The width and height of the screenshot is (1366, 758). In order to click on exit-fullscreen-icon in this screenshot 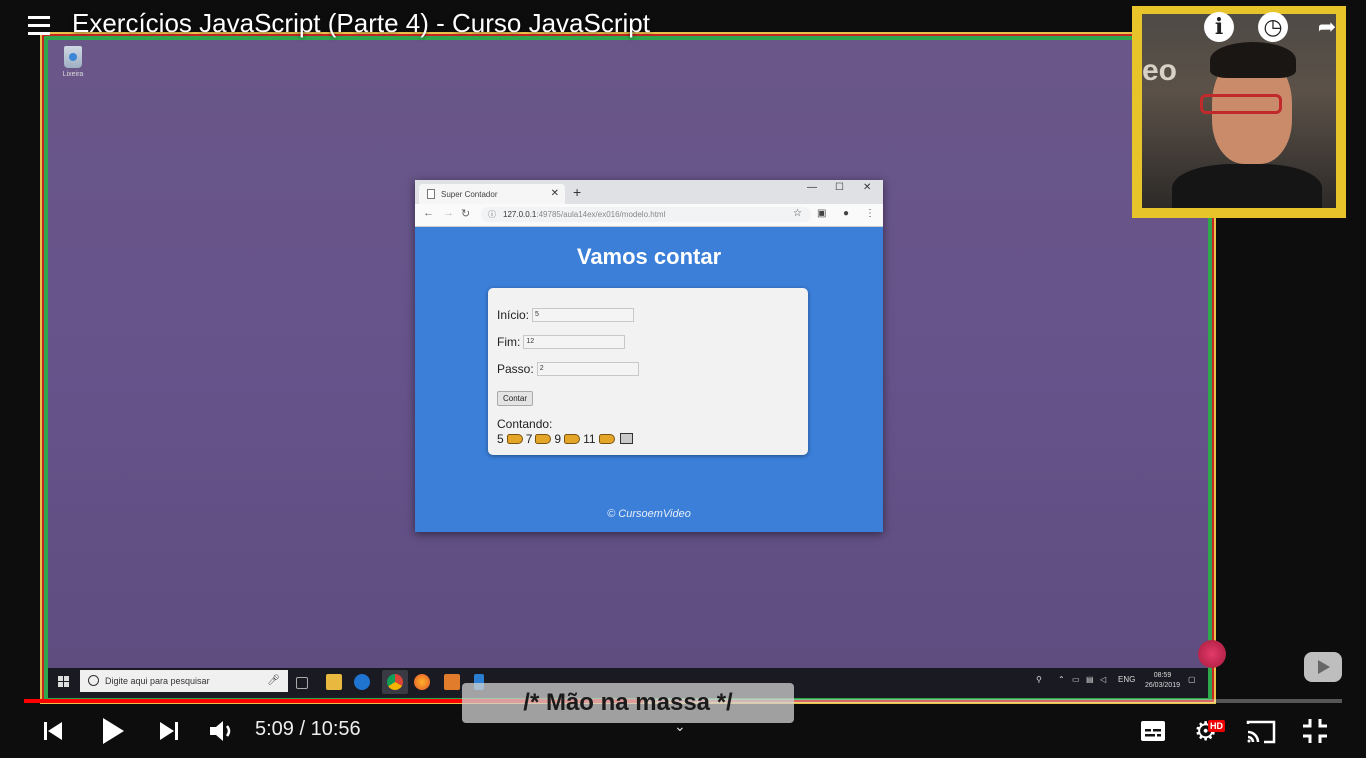, I will do `click(1315, 731)`.